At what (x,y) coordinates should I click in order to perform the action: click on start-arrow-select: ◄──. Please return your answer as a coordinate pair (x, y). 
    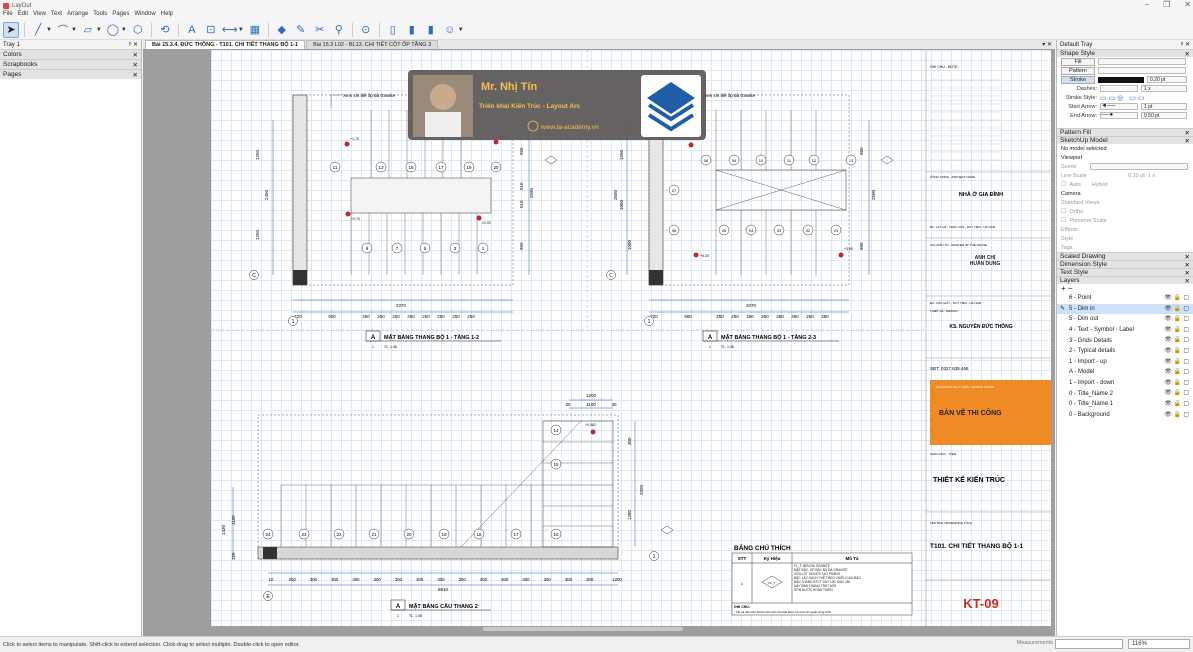
    Looking at the image, I should click on (1119, 106).